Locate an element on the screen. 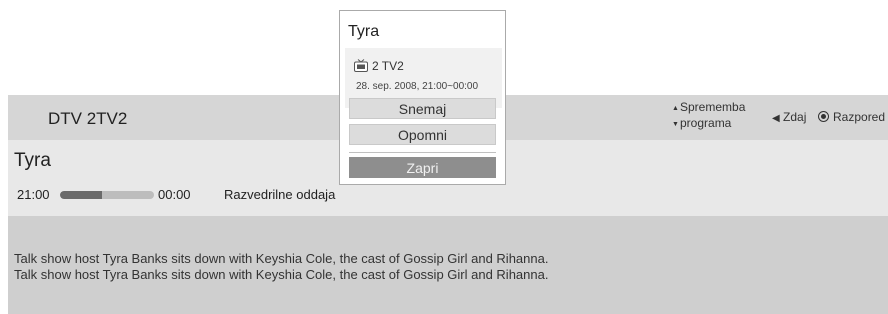  popup-divider is located at coordinates (422, 152).